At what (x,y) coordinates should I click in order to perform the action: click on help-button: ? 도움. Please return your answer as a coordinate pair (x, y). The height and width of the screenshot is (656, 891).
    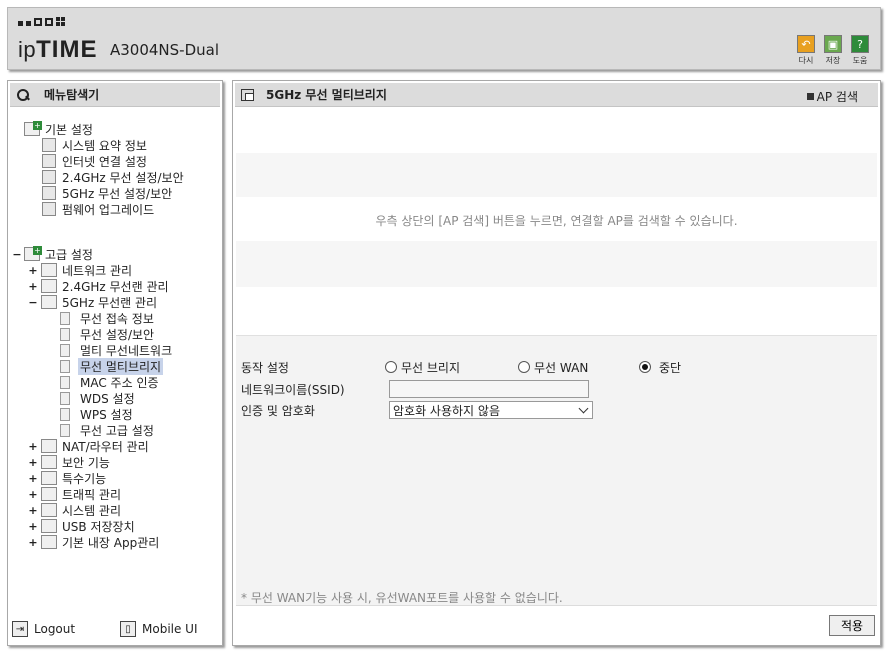
    Looking at the image, I should click on (860, 50).